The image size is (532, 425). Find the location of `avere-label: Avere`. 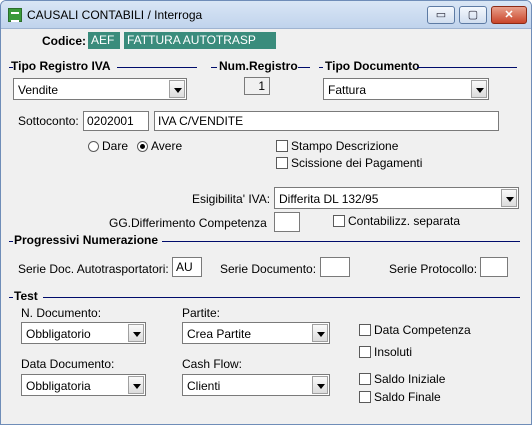

avere-label: Avere is located at coordinates (167, 146).